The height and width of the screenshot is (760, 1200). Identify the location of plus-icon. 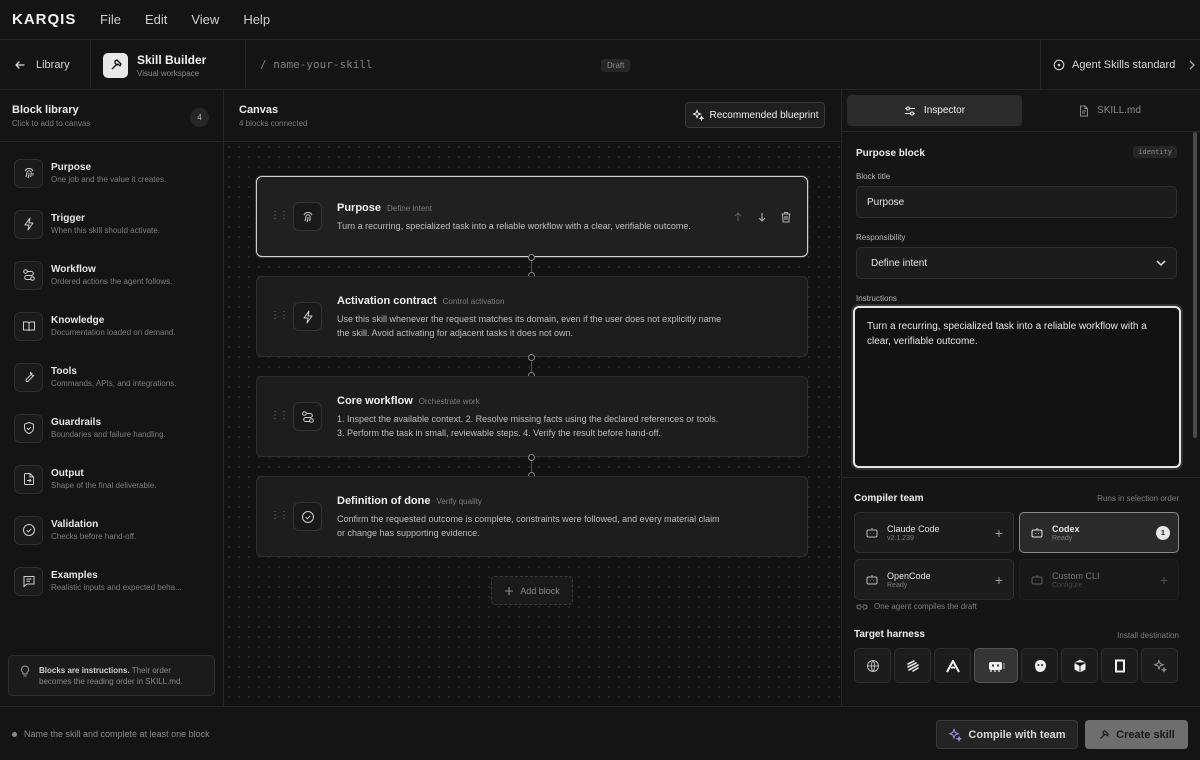
(509, 591).